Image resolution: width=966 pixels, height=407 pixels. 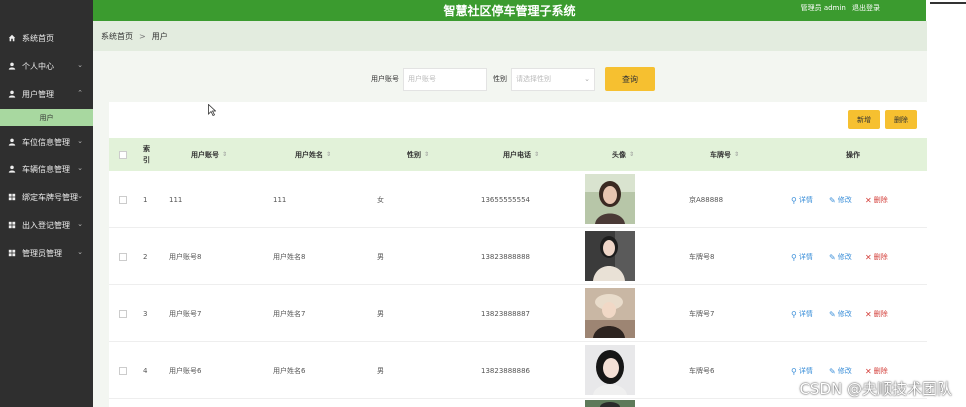 I want to click on mouse-cursor-icon, so click(x=212, y=110).